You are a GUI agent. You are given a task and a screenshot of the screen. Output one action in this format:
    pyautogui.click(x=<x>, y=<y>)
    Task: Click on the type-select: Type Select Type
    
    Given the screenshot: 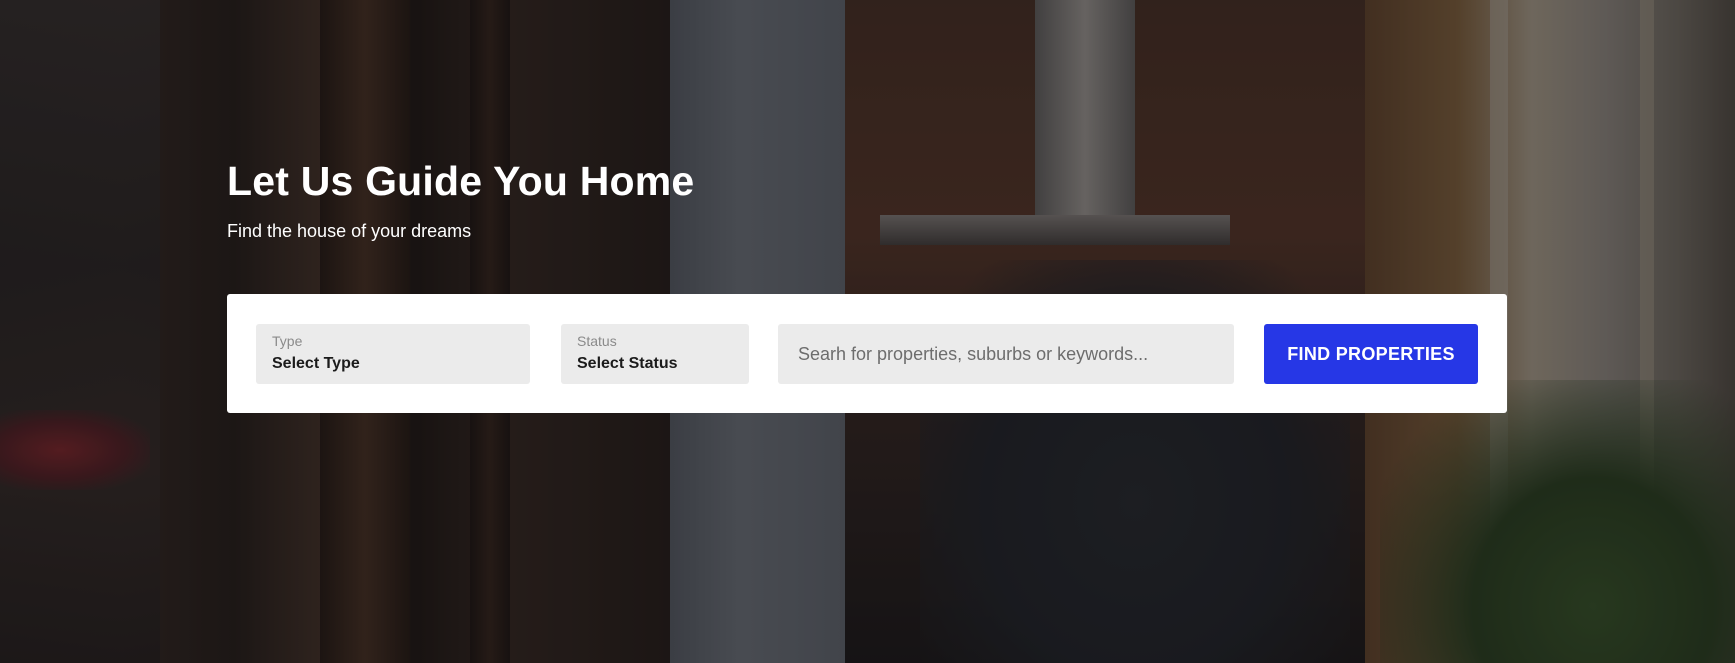 What is the action you would take?
    pyautogui.click(x=393, y=354)
    